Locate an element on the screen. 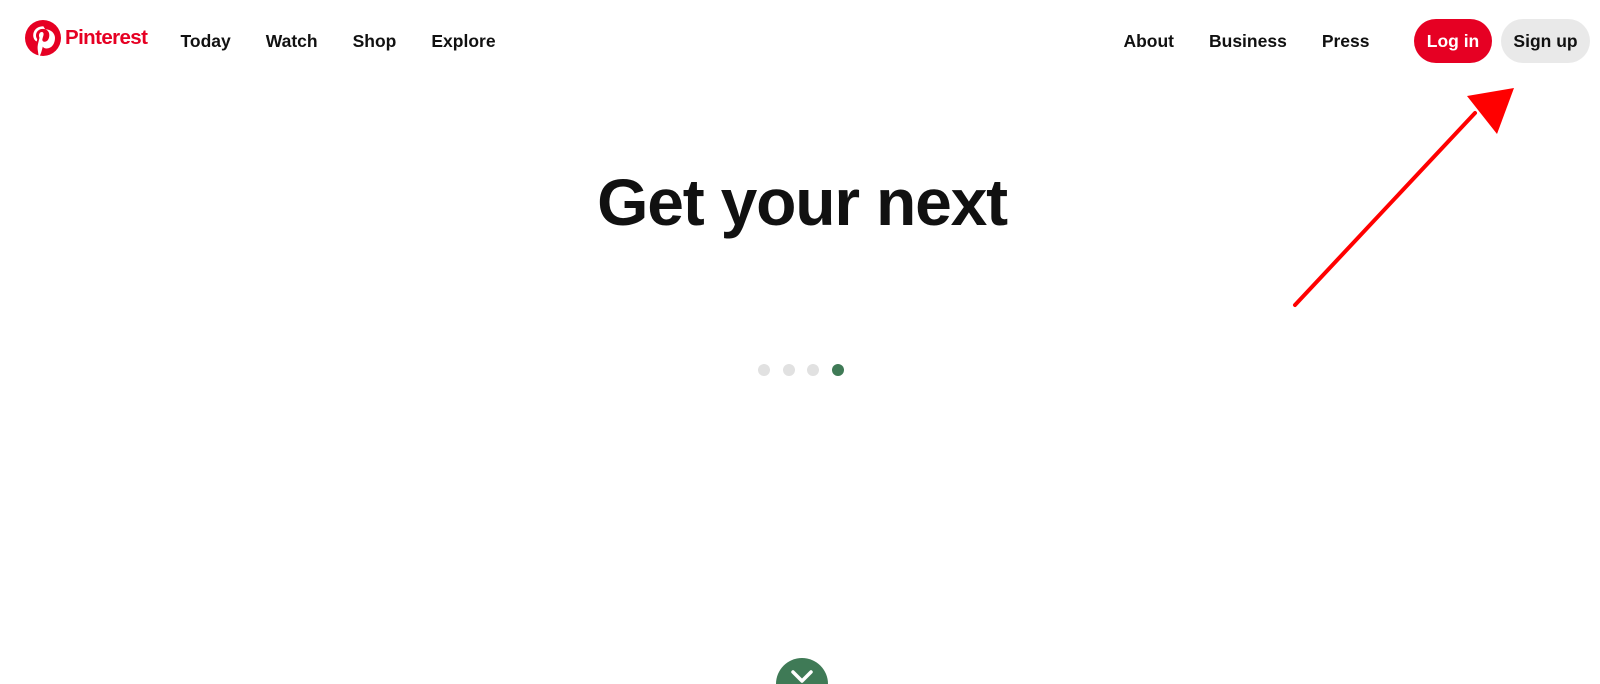 This screenshot has height=684, width=1600. nav-link-press: Press is located at coordinates (1346, 41).